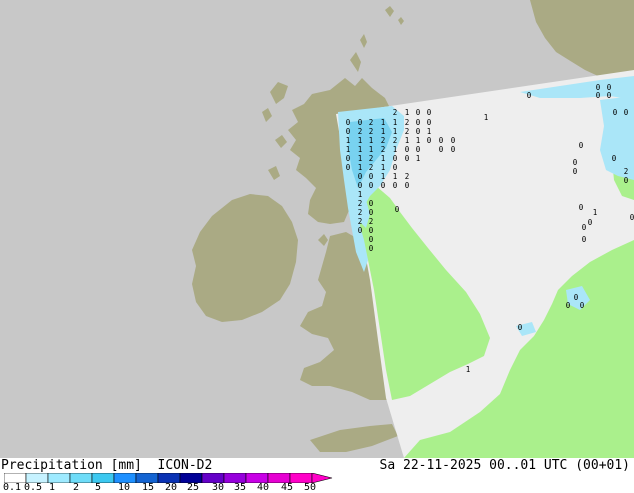  Describe the element at coordinates (12, 487) in the screenshot. I see `colorbar-tick-label: 0.1` at that location.